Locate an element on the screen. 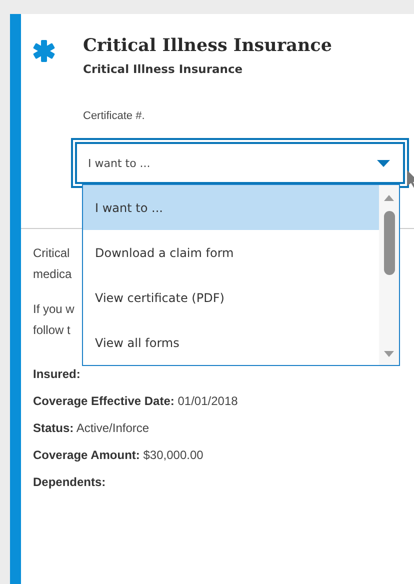  dropdown-option: View certificate (PDF) is located at coordinates (231, 297).